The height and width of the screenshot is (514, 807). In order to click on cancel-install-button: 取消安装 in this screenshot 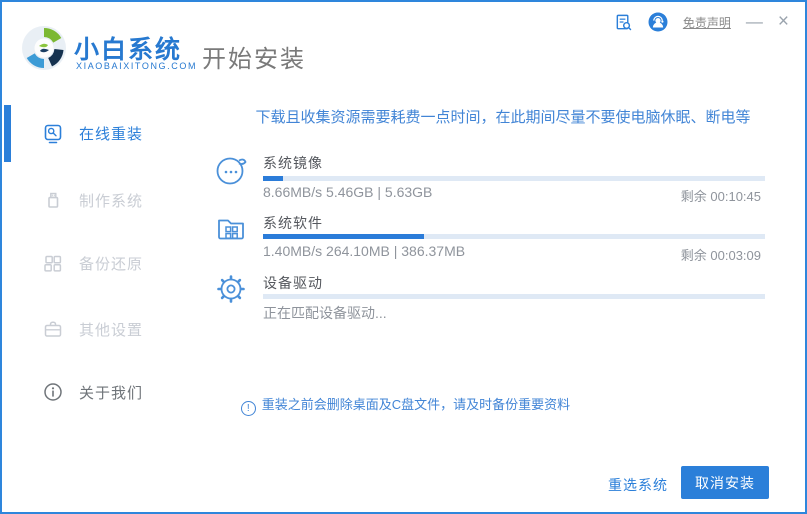, I will do `click(725, 482)`.